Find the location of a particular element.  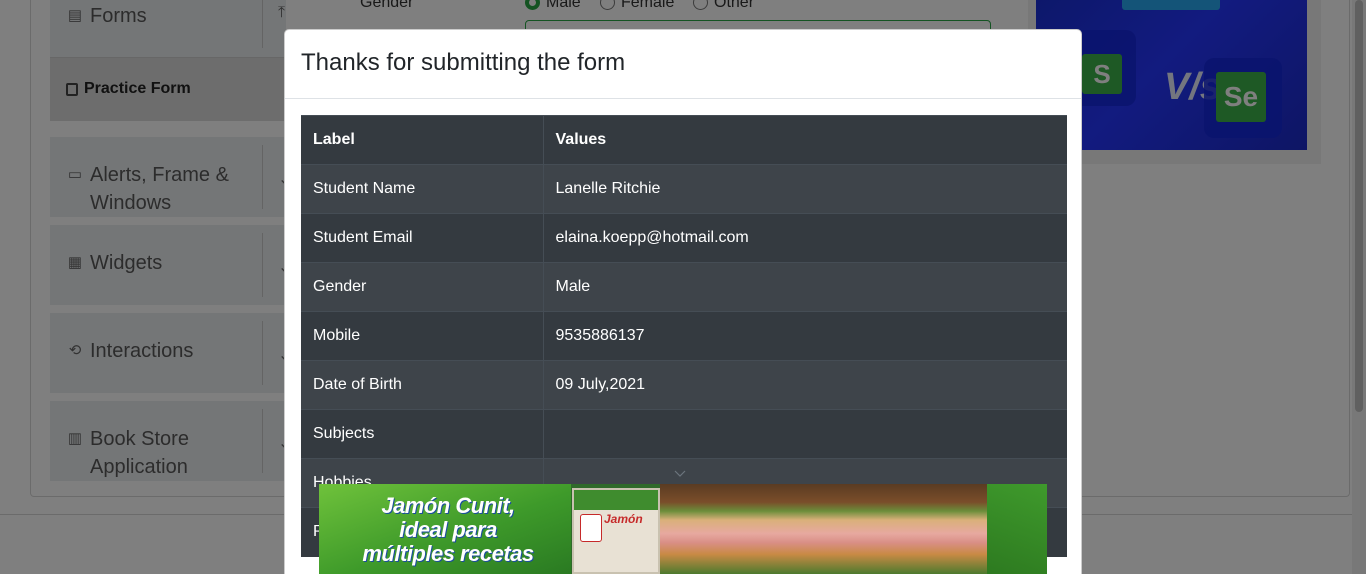

modal-header: Thanks for submitting the form is located at coordinates (683, 64).